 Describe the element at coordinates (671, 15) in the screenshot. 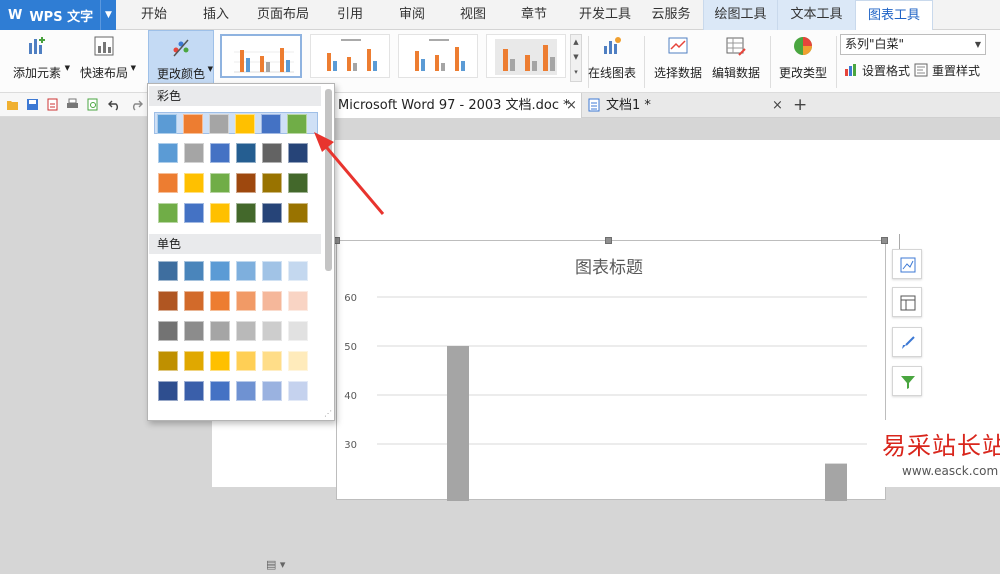

I see `tab-cloud: 云服务` at that location.